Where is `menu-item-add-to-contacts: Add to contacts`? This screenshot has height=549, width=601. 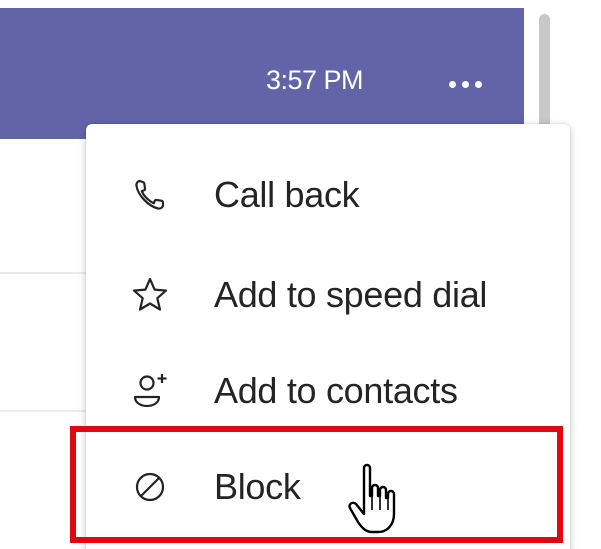 menu-item-add-to-contacts: Add to contacts is located at coordinates (328, 391).